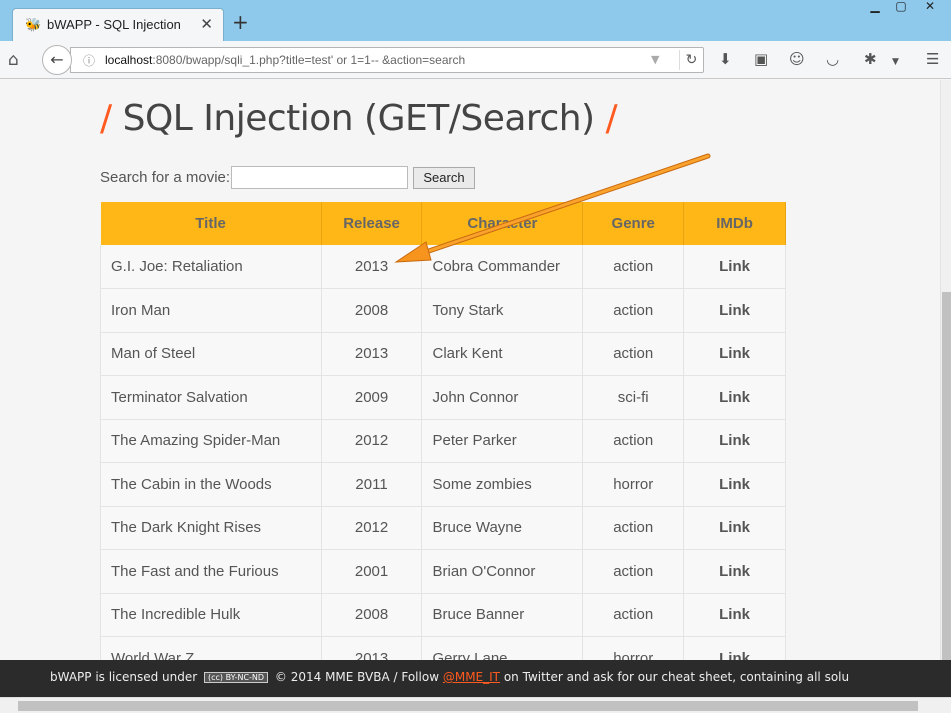 Image resolution: width=951 pixels, height=713 pixels. I want to click on horizontal-scroll-thumb, so click(468, 706).